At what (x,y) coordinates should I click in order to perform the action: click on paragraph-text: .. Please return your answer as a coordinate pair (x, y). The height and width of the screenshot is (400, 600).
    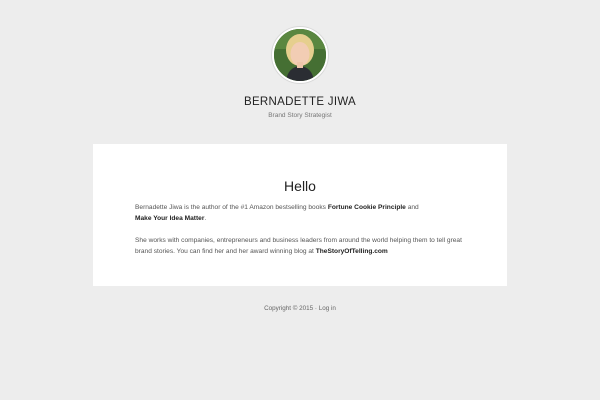
    Looking at the image, I should click on (205, 218).